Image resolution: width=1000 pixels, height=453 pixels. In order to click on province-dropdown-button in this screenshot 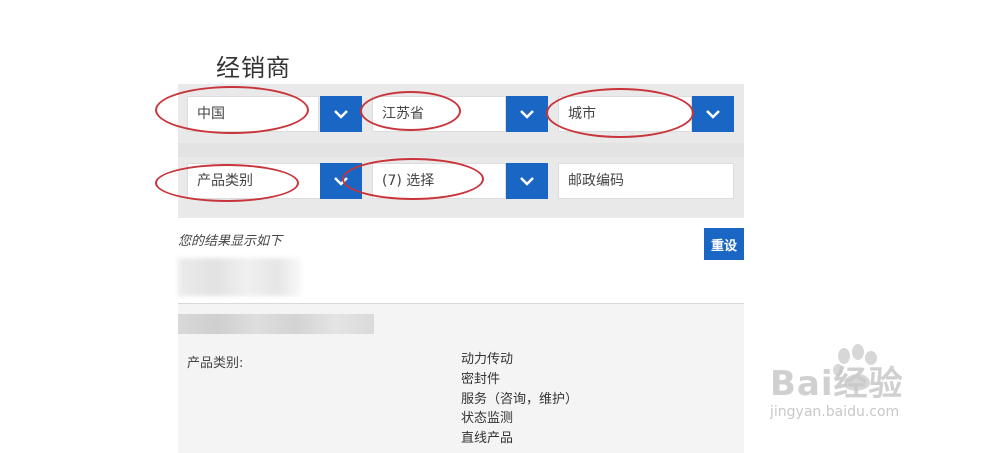, I will do `click(527, 114)`.